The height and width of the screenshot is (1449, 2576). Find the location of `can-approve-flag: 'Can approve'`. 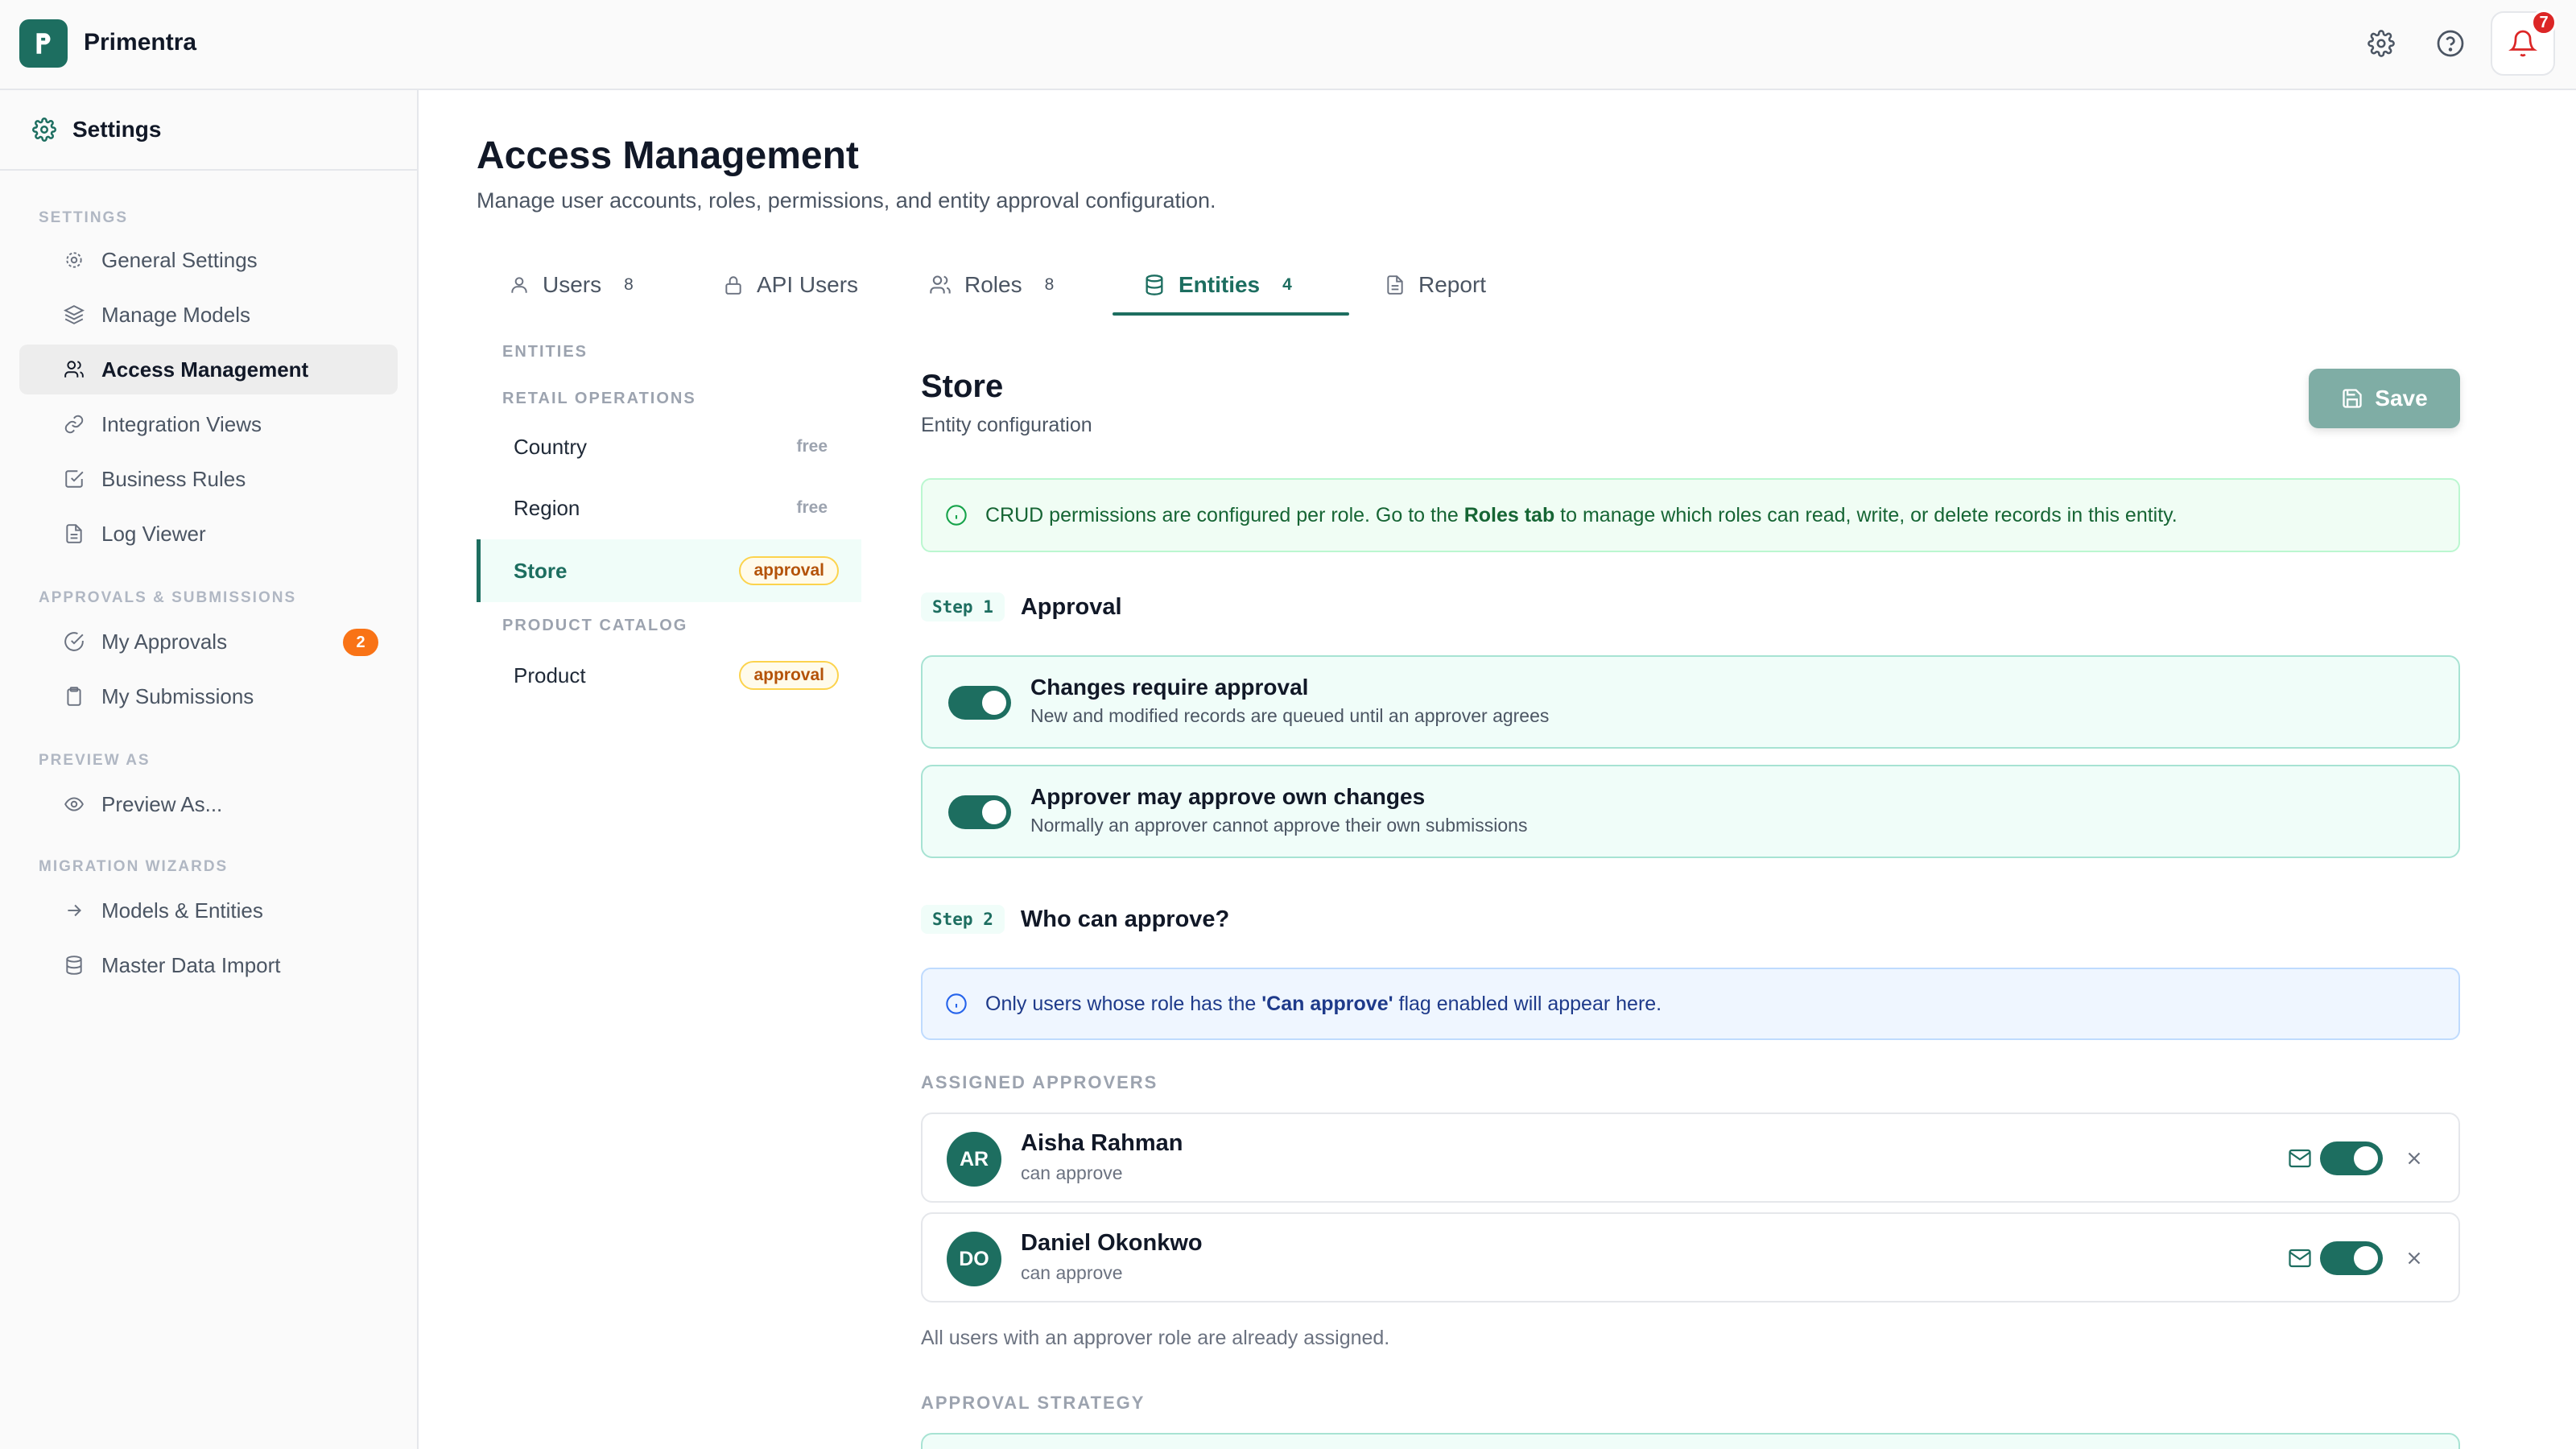

can-approve-flag: 'Can approve' is located at coordinates (1327, 1003).